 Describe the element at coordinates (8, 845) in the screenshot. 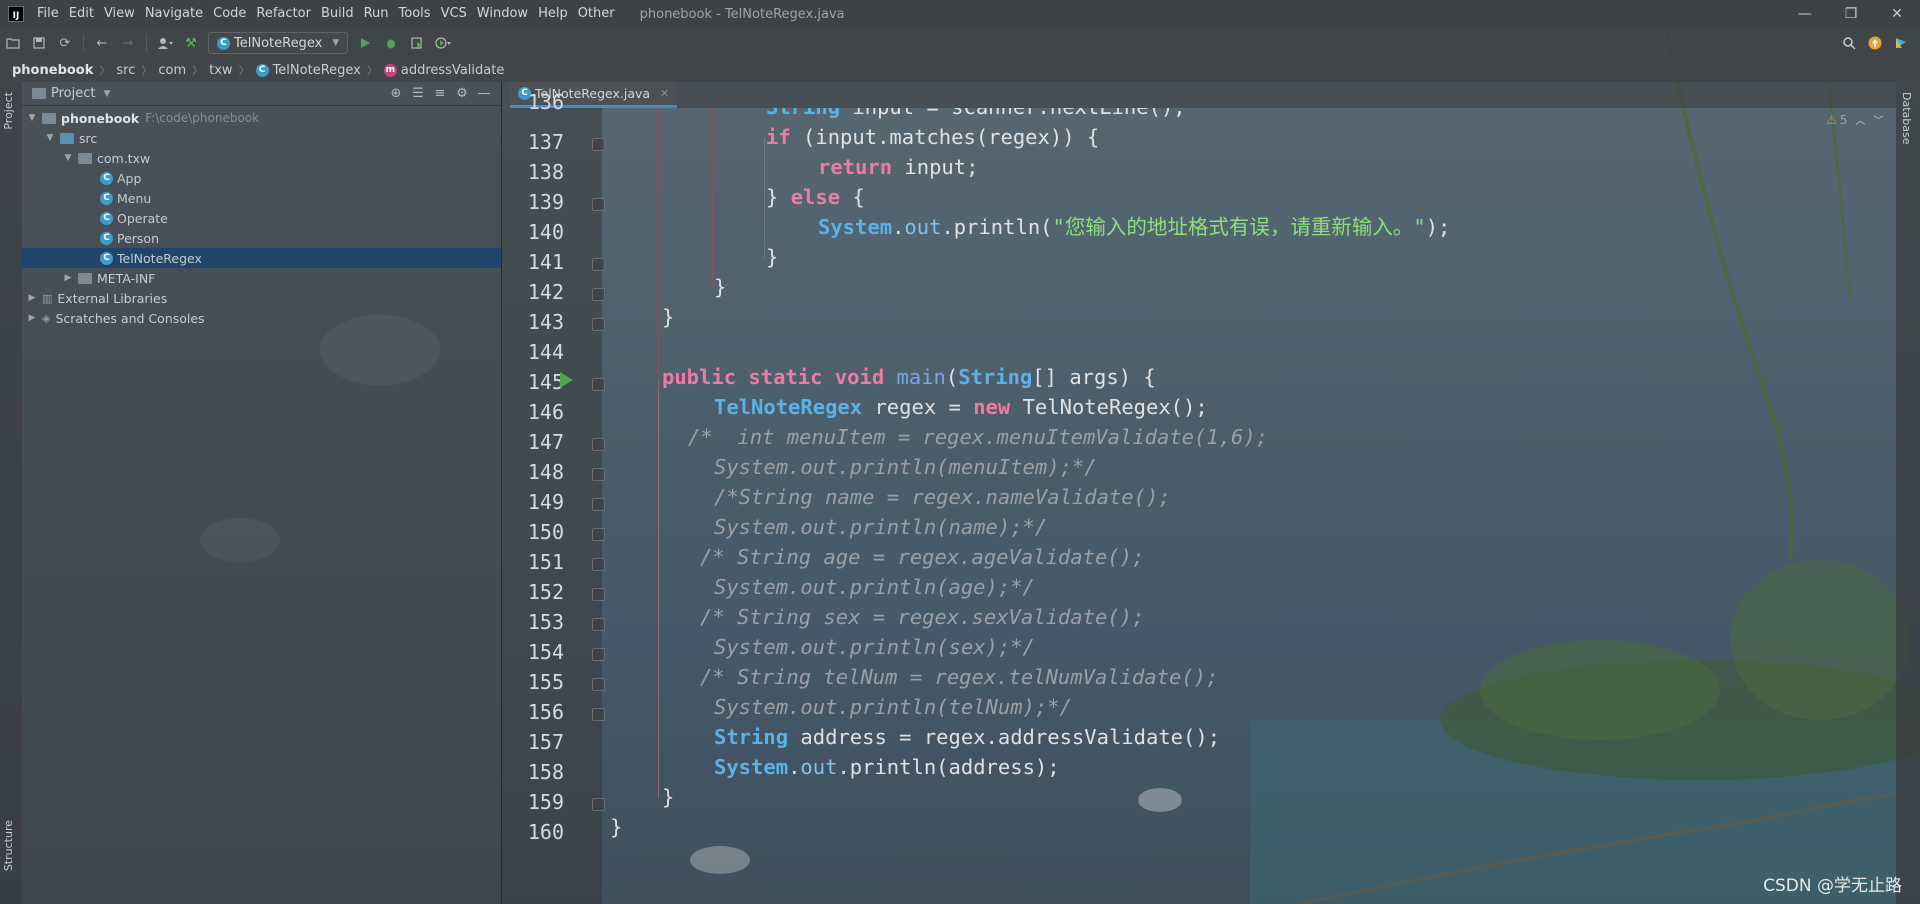

I see `structure-tool-tab: Structure` at that location.